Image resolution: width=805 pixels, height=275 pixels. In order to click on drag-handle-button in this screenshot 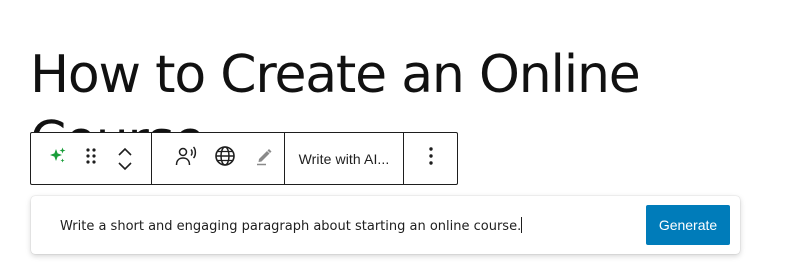, I will do `click(91, 158)`.